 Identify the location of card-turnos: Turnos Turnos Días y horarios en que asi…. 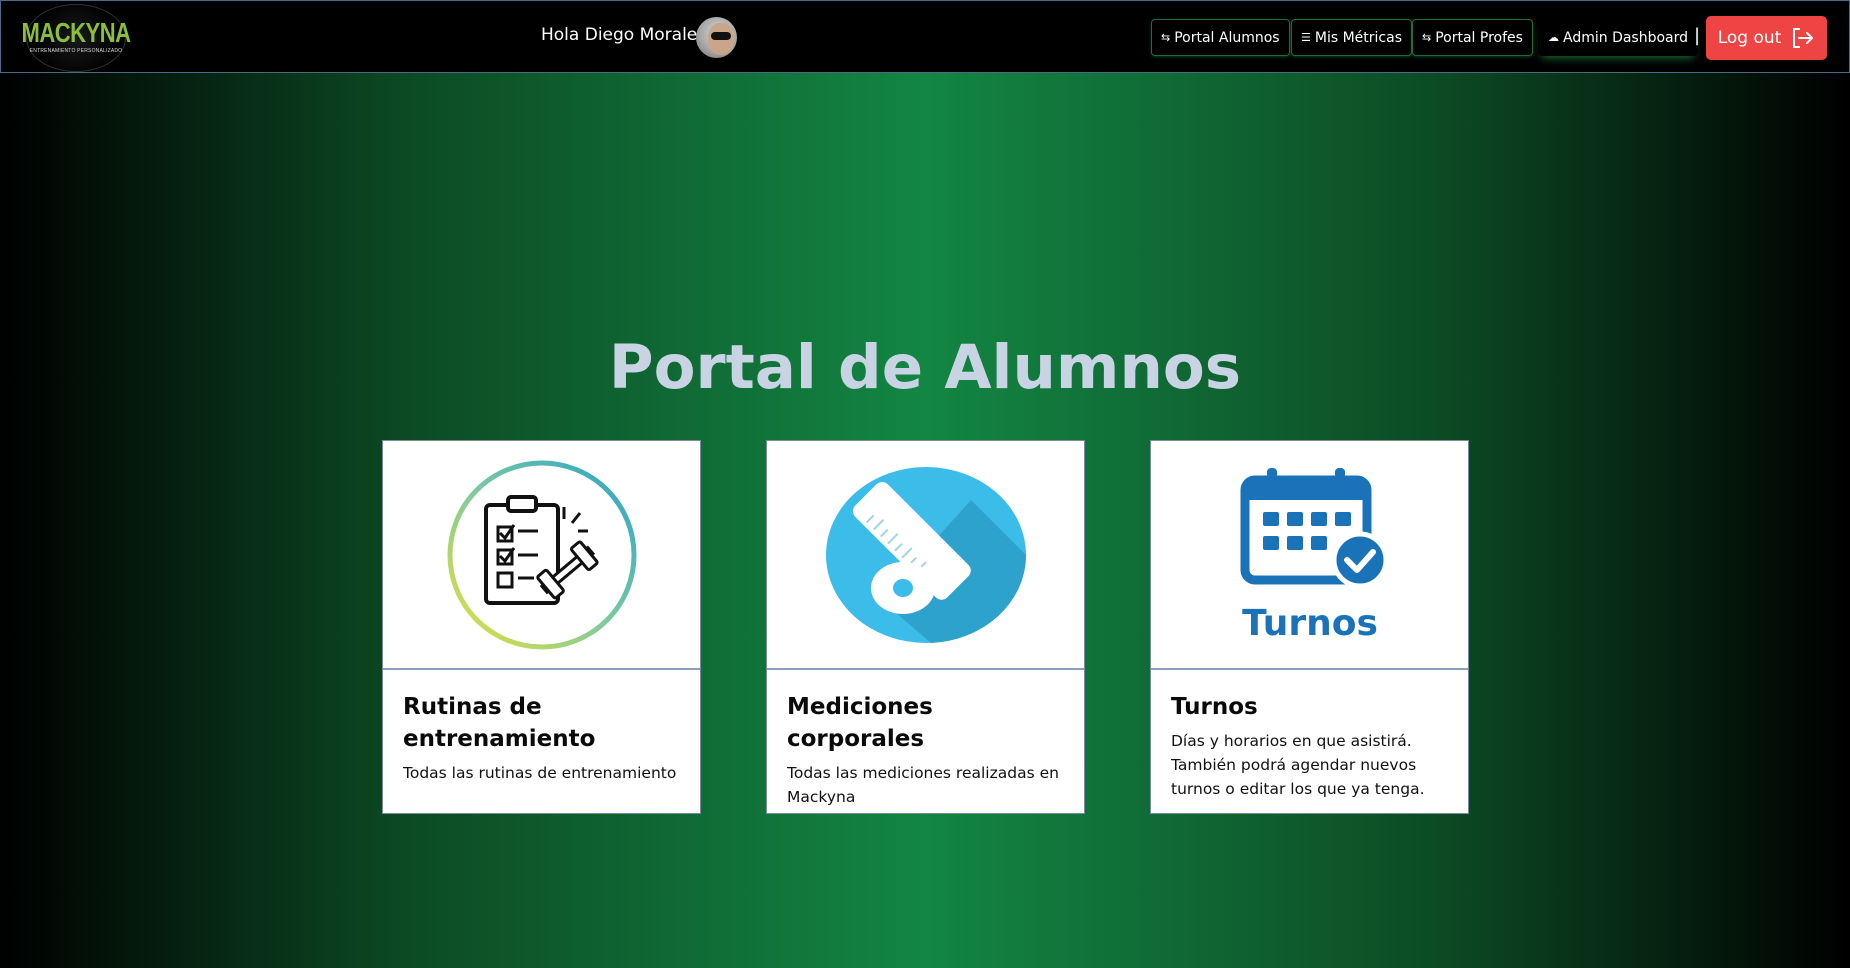
(1309, 627).